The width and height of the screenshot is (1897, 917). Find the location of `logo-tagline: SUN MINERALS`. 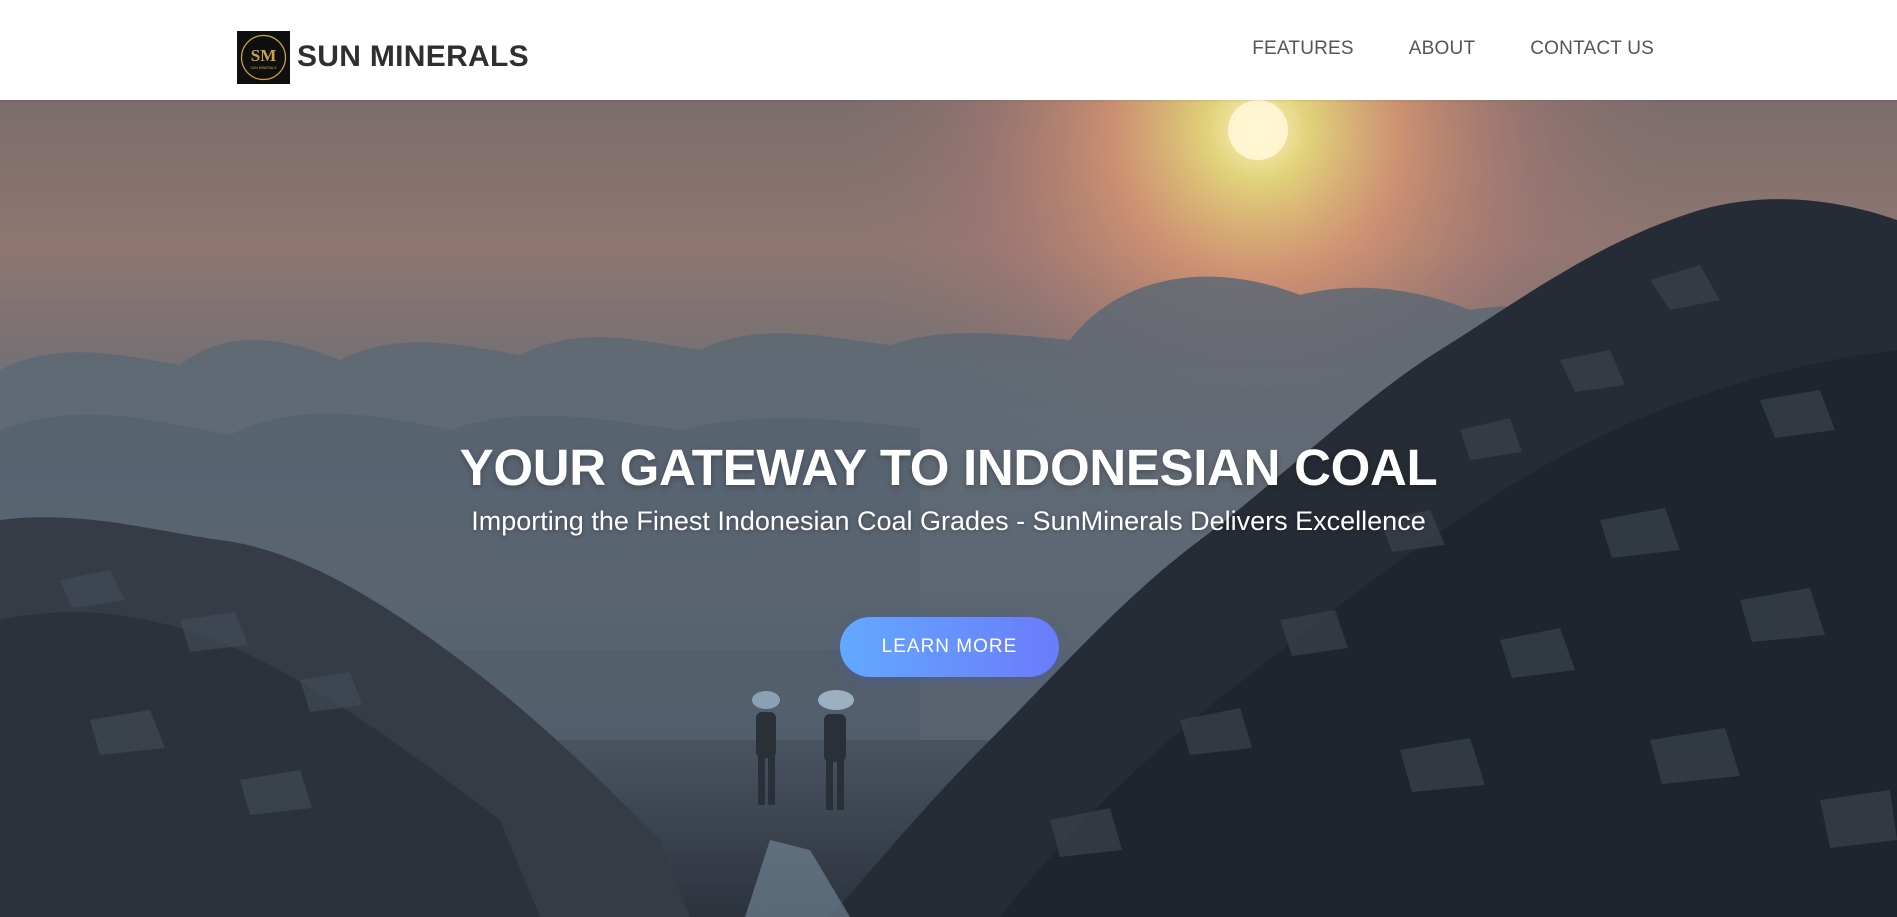

logo-tagline: SUN MINERALS is located at coordinates (263, 68).